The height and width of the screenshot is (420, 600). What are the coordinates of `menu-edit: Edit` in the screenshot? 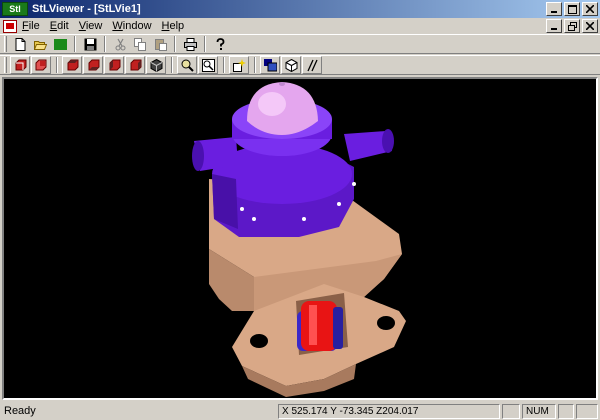 It's located at (59, 26).